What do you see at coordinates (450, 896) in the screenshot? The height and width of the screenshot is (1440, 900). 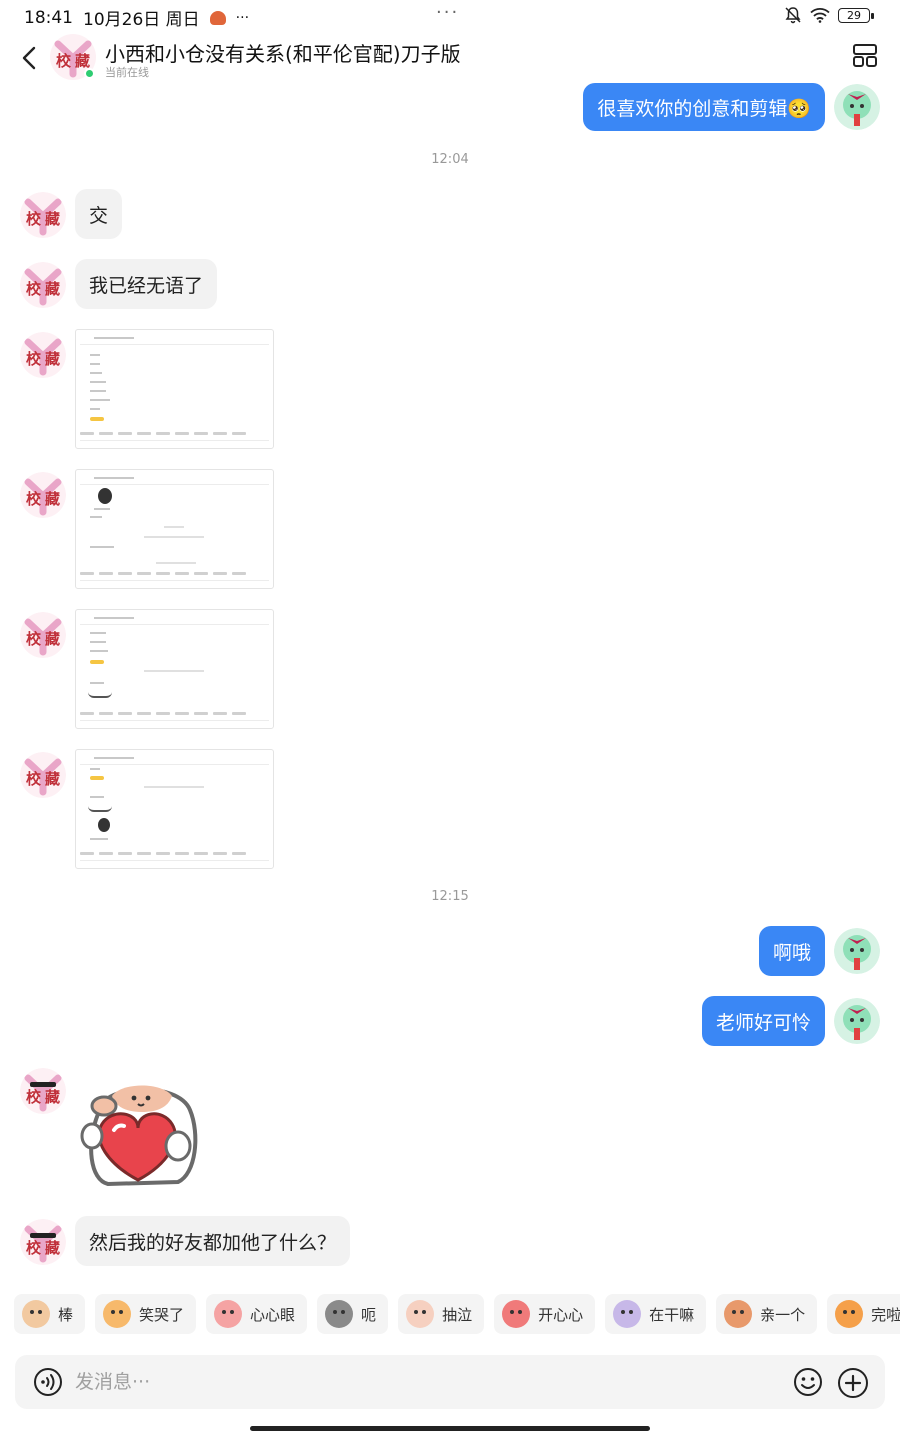 I see `timestamp: 12:15` at bounding box center [450, 896].